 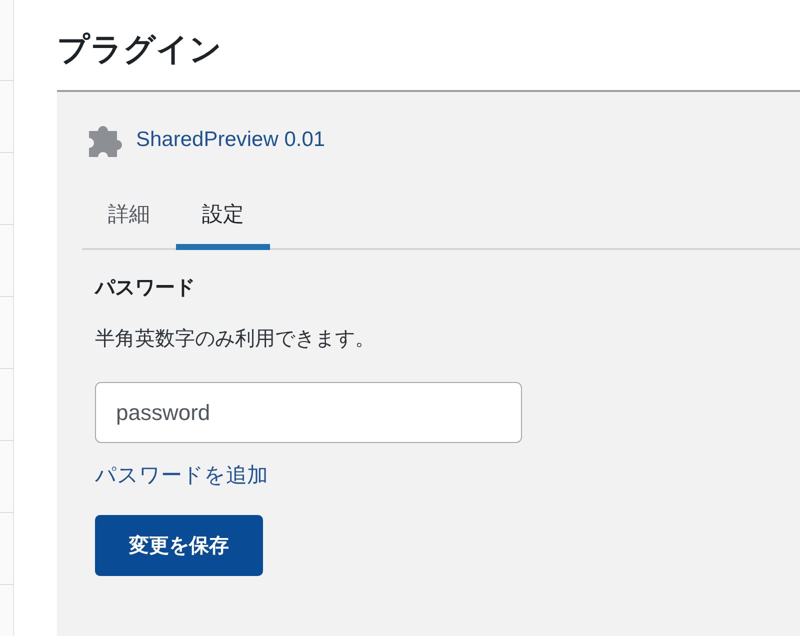 What do you see at coordinates (308, 412) in the screenshot?
I see `password-field: password` at bounding box center [308, 412].